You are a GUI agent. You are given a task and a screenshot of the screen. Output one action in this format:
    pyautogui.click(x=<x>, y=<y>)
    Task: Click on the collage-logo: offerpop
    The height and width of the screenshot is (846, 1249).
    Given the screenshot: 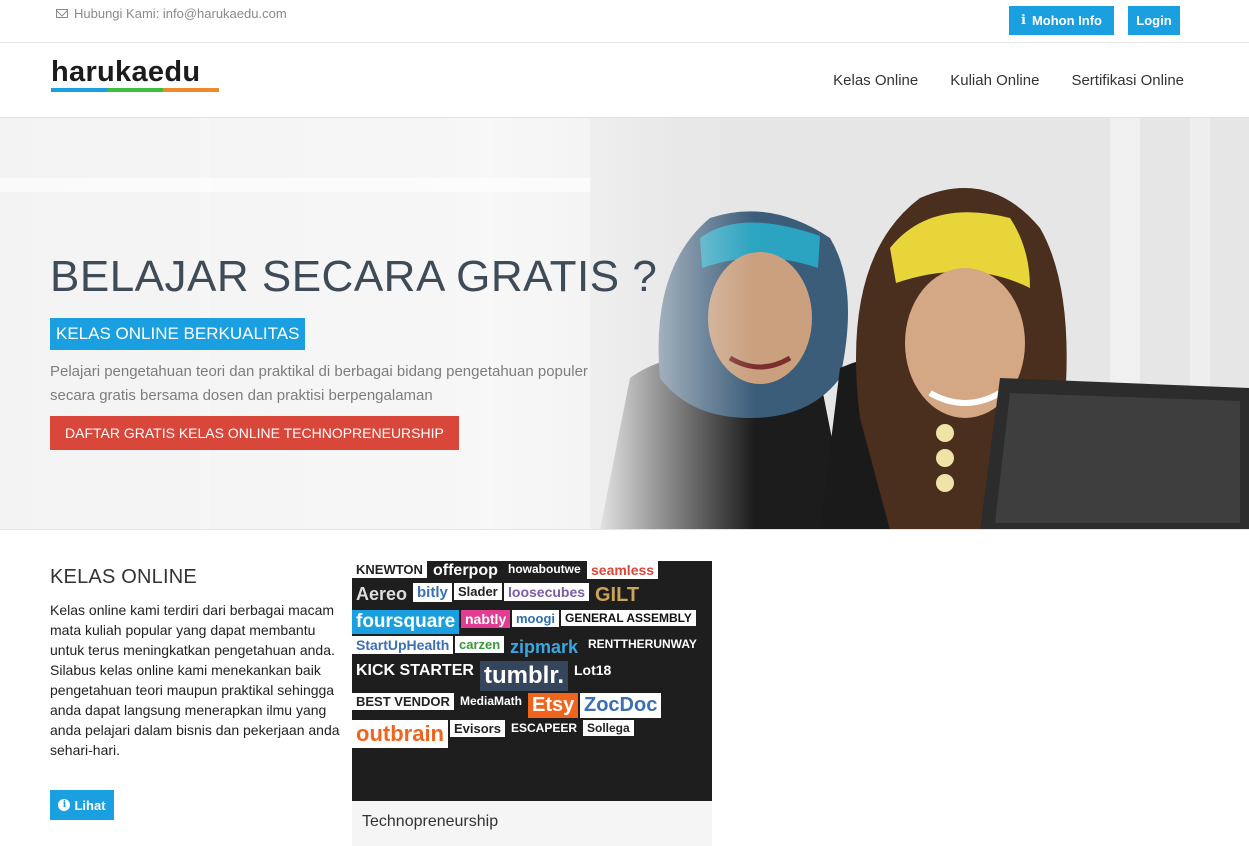 What is the action you would take?
    pyautogui.click(x=465, y=571)
    